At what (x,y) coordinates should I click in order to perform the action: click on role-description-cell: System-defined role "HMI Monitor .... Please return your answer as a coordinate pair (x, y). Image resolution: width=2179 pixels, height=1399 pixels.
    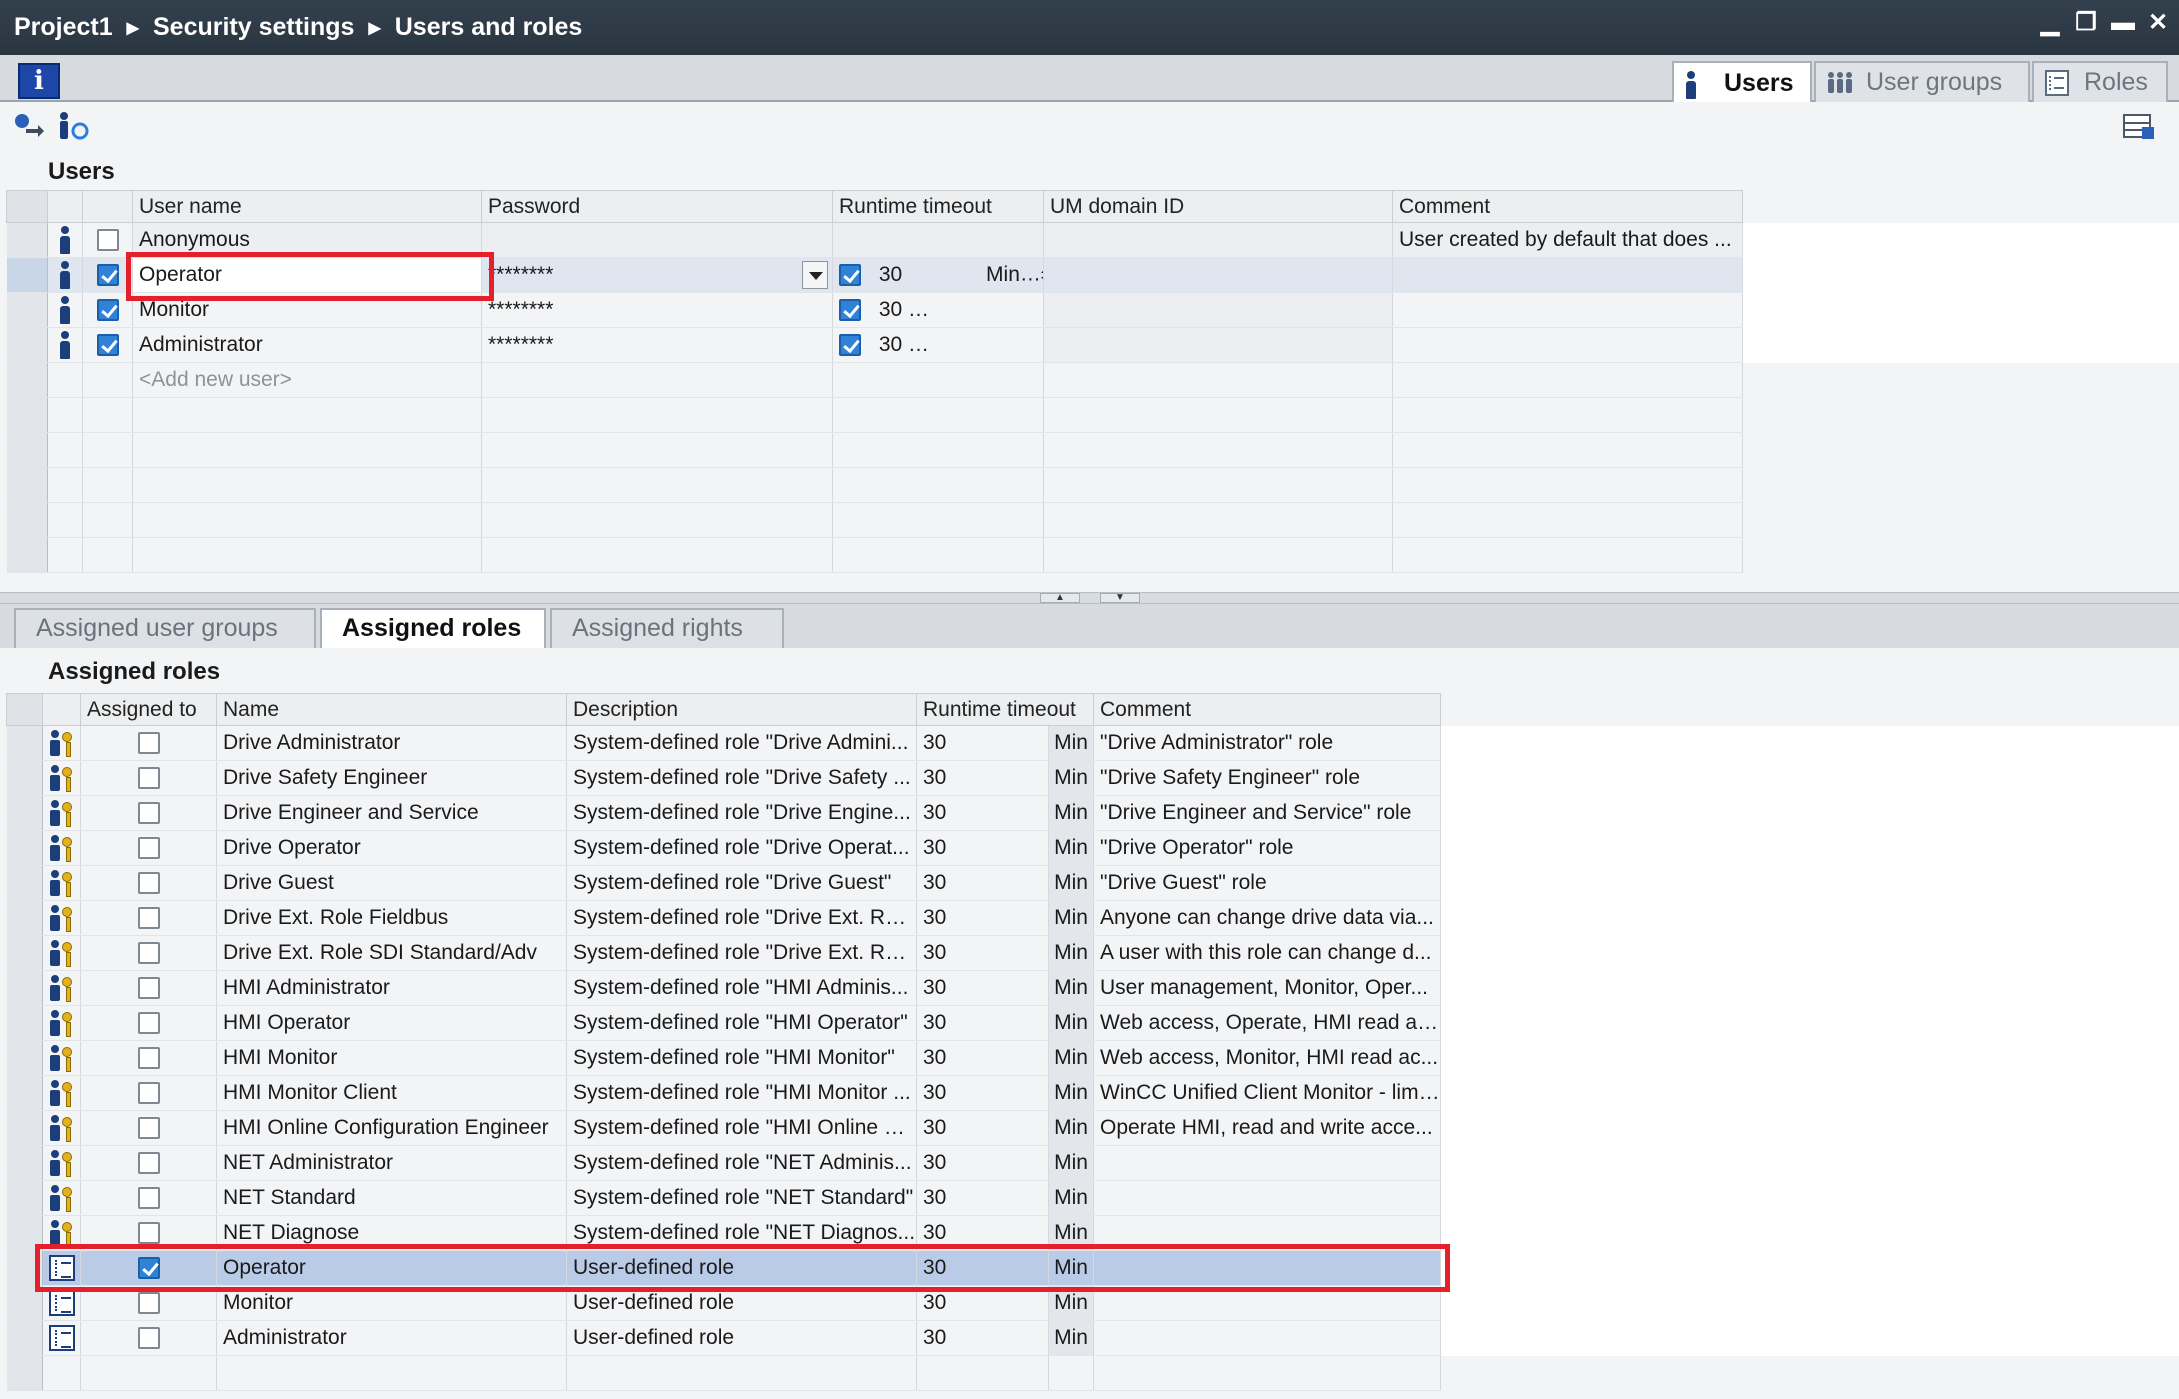
    Looking at the image, I should click on (741, 1093).